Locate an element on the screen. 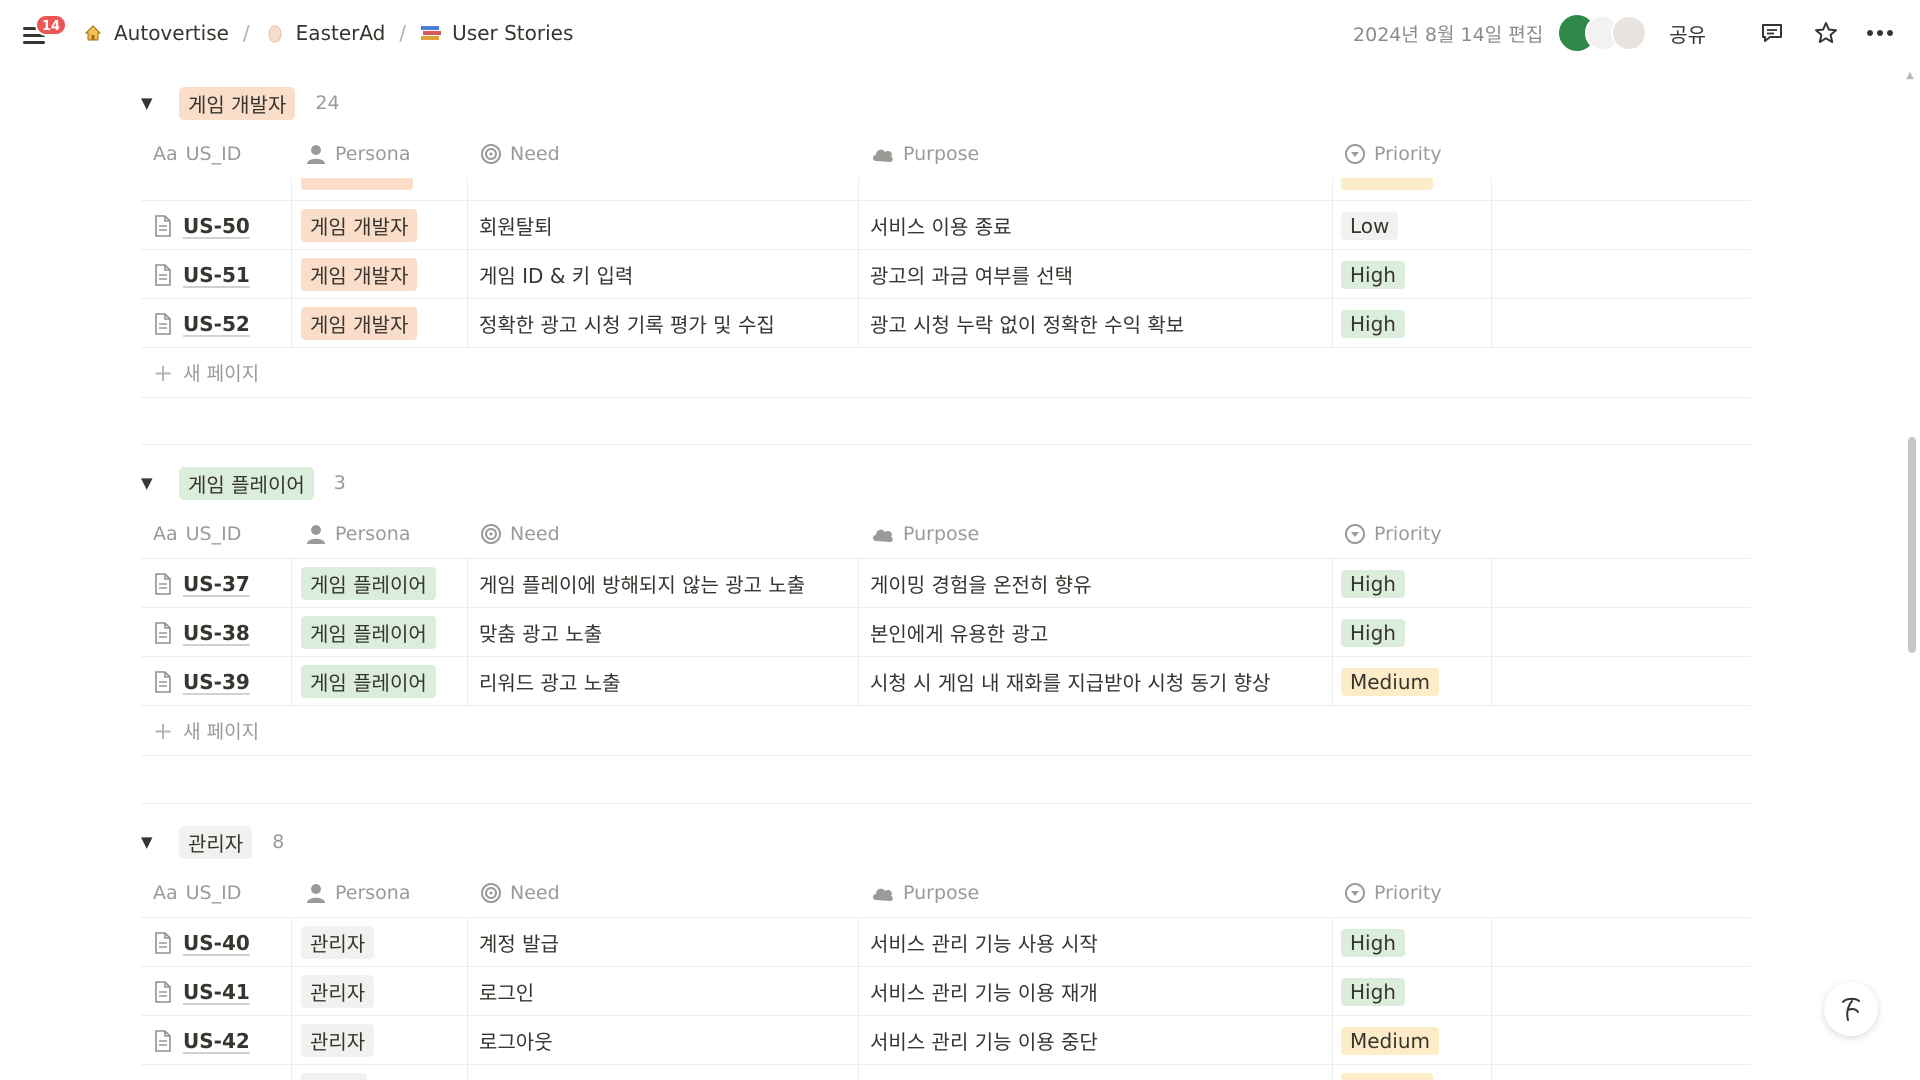 This screenshot has height=1080, width=1920. scroll-up-arrow: ▲ is located at coordinates (1910, 76).